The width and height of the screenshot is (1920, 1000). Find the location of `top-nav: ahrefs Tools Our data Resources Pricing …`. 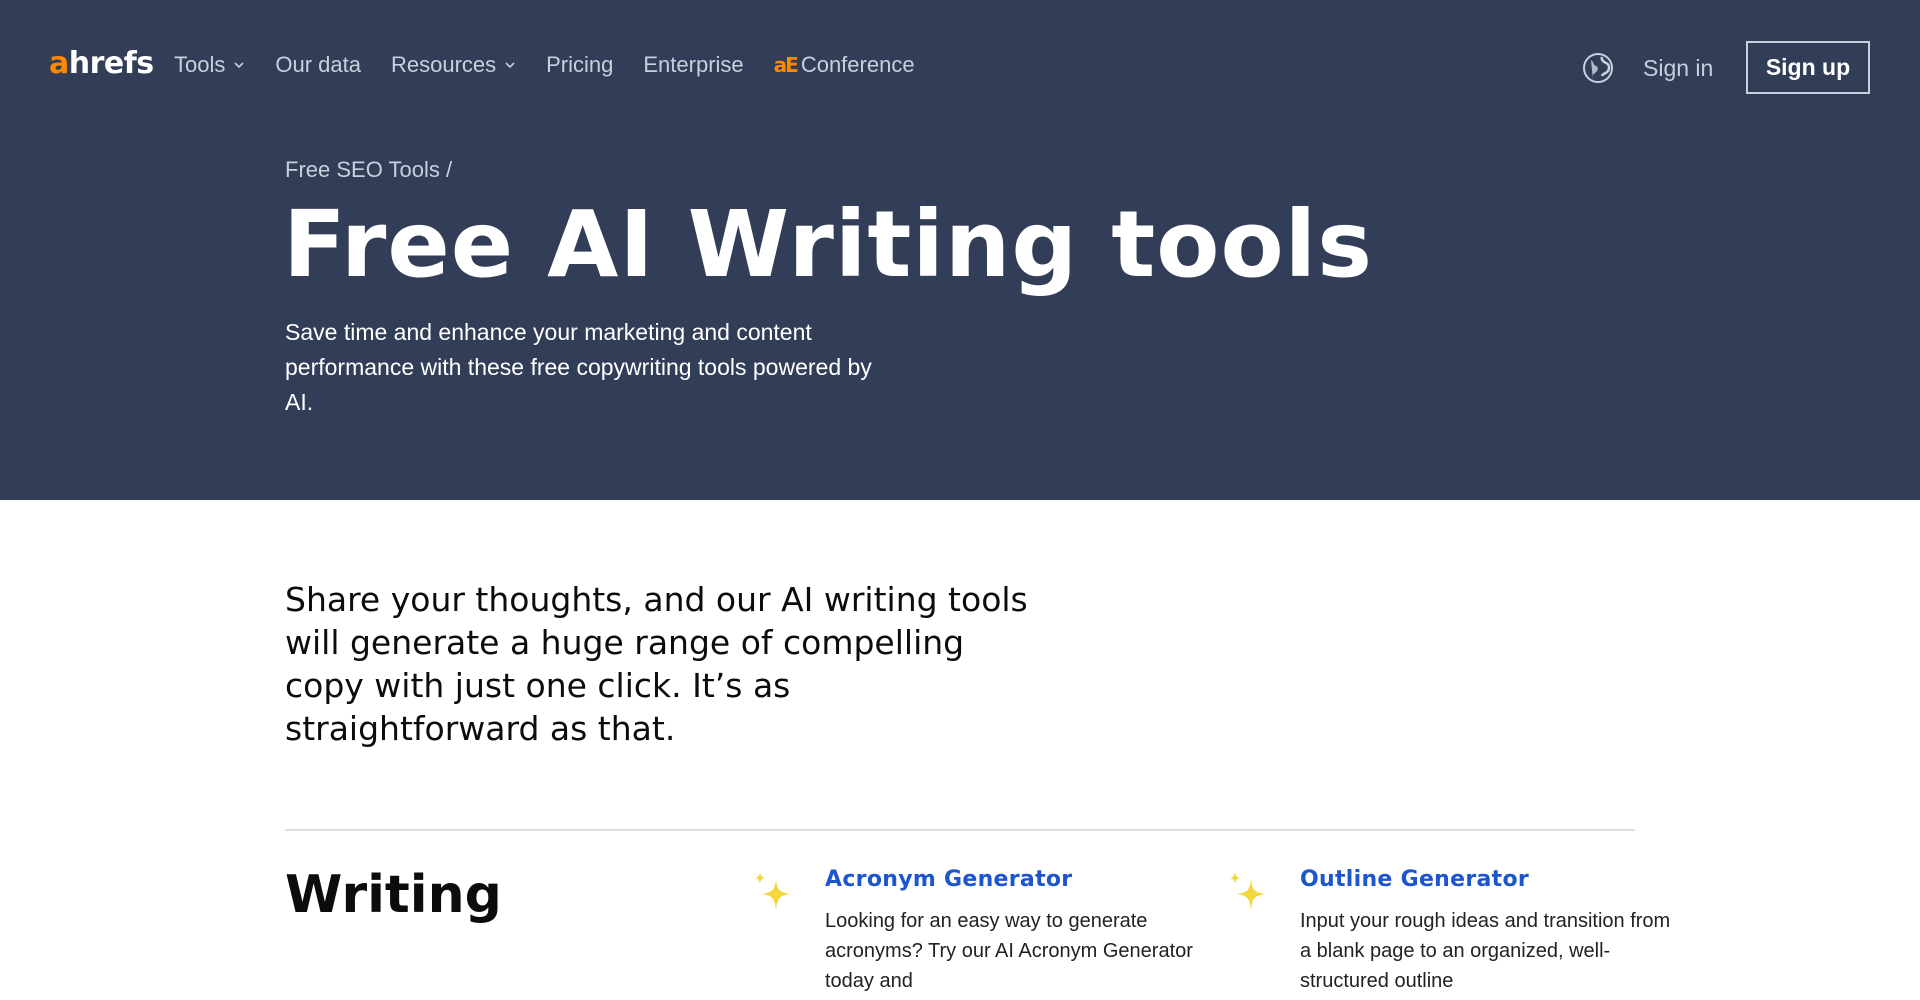

top-nav: ahrefs Tools Our data Resources Pricing … is located at coordinates (960, 66).